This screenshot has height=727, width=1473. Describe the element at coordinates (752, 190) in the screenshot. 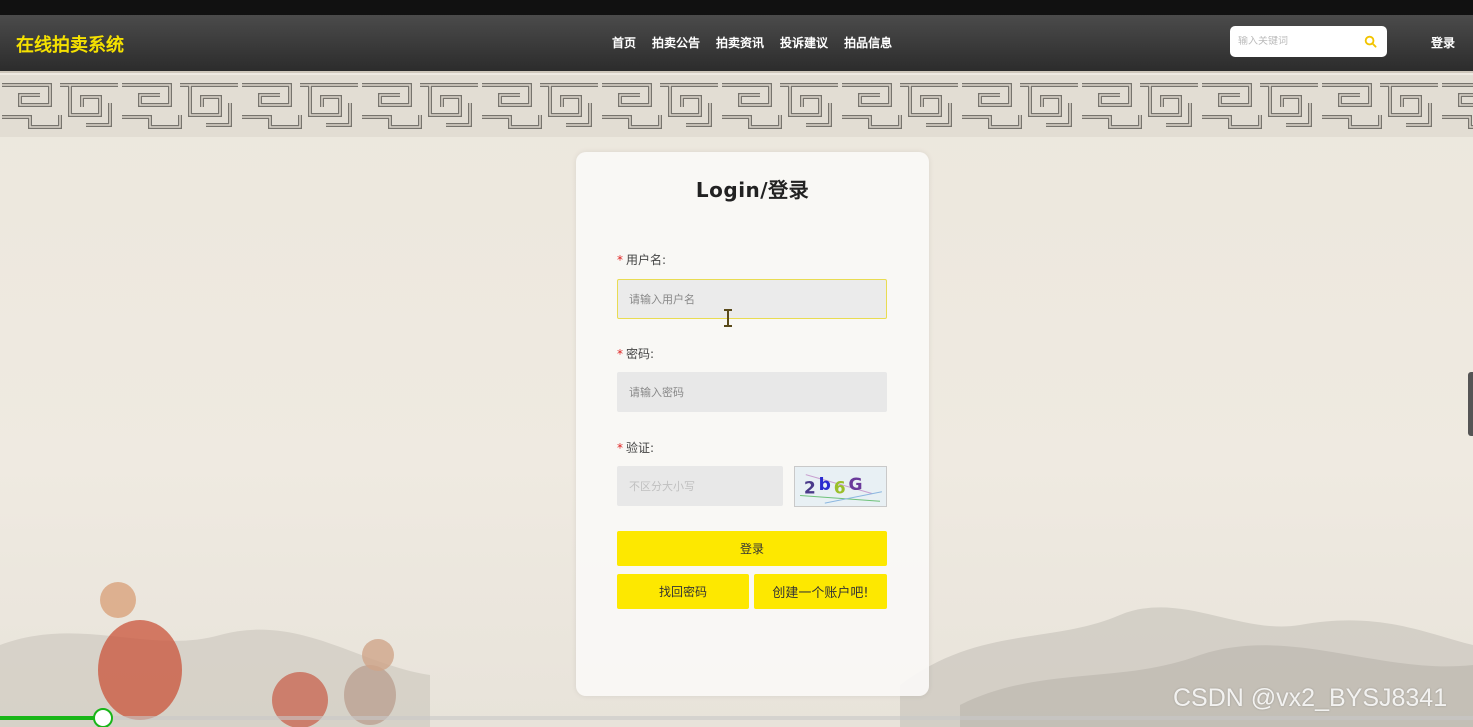

I see `login-title: Login/登录` at that location.